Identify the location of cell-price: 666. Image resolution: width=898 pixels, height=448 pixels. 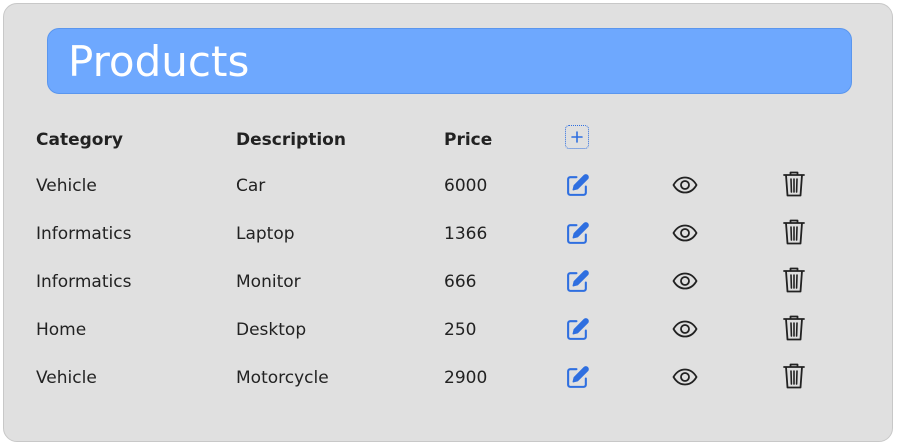
(460, 282).